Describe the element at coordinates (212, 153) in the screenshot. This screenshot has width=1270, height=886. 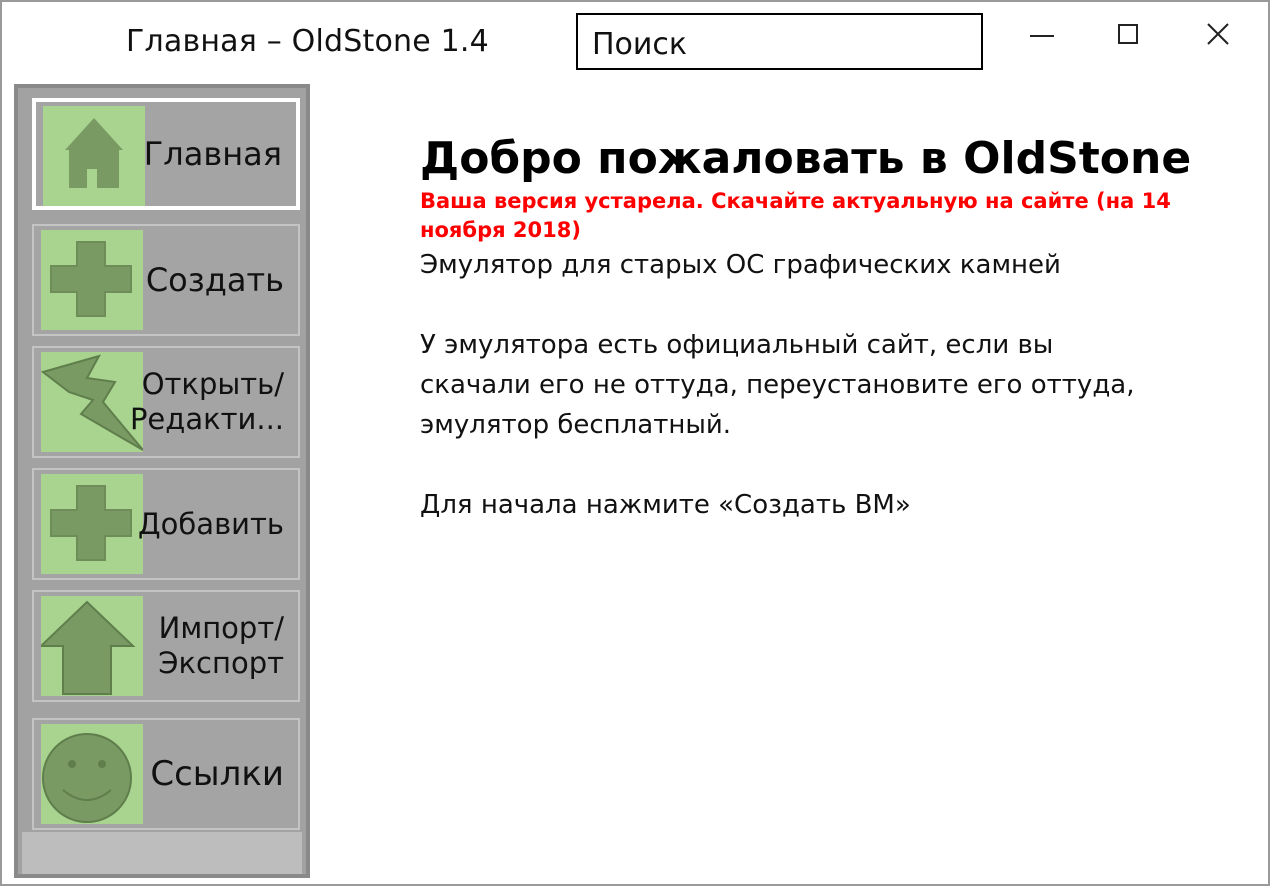
I see `sidebar-item-label: Главная` at that location.